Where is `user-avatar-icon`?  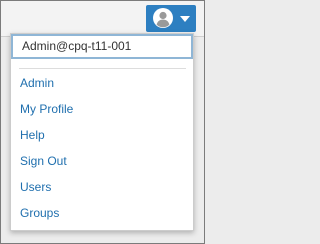 user-avatar-icon is located at coordinates (163, 18).